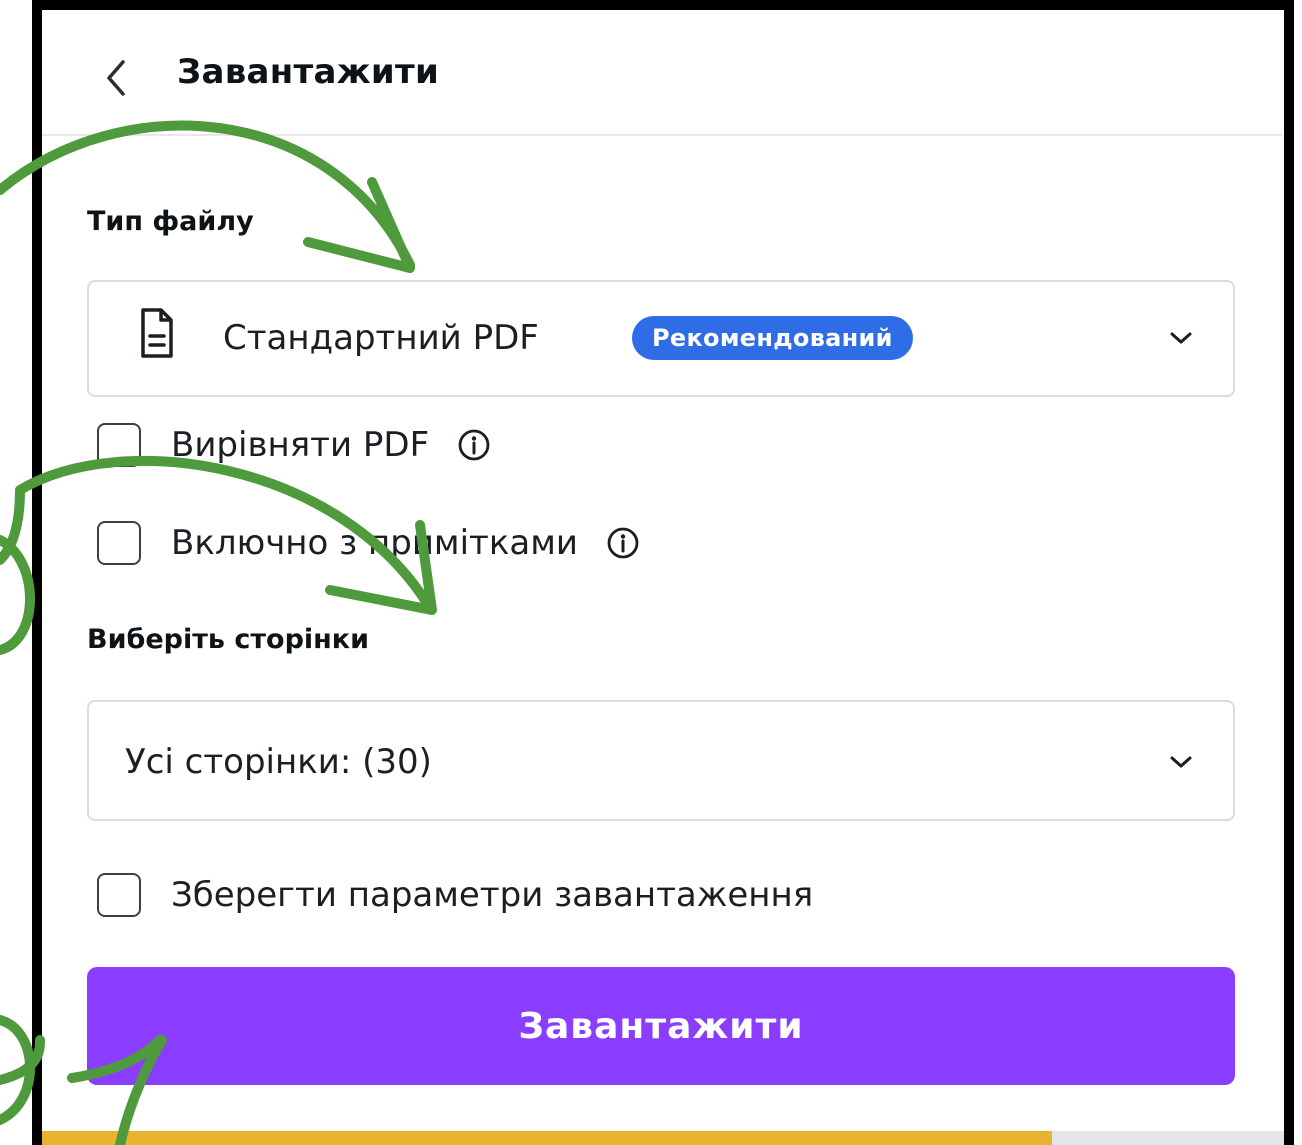 This screenshot has width=1302, height=1145. I want to click on download-button: Завантажити, so click(661, 1026).